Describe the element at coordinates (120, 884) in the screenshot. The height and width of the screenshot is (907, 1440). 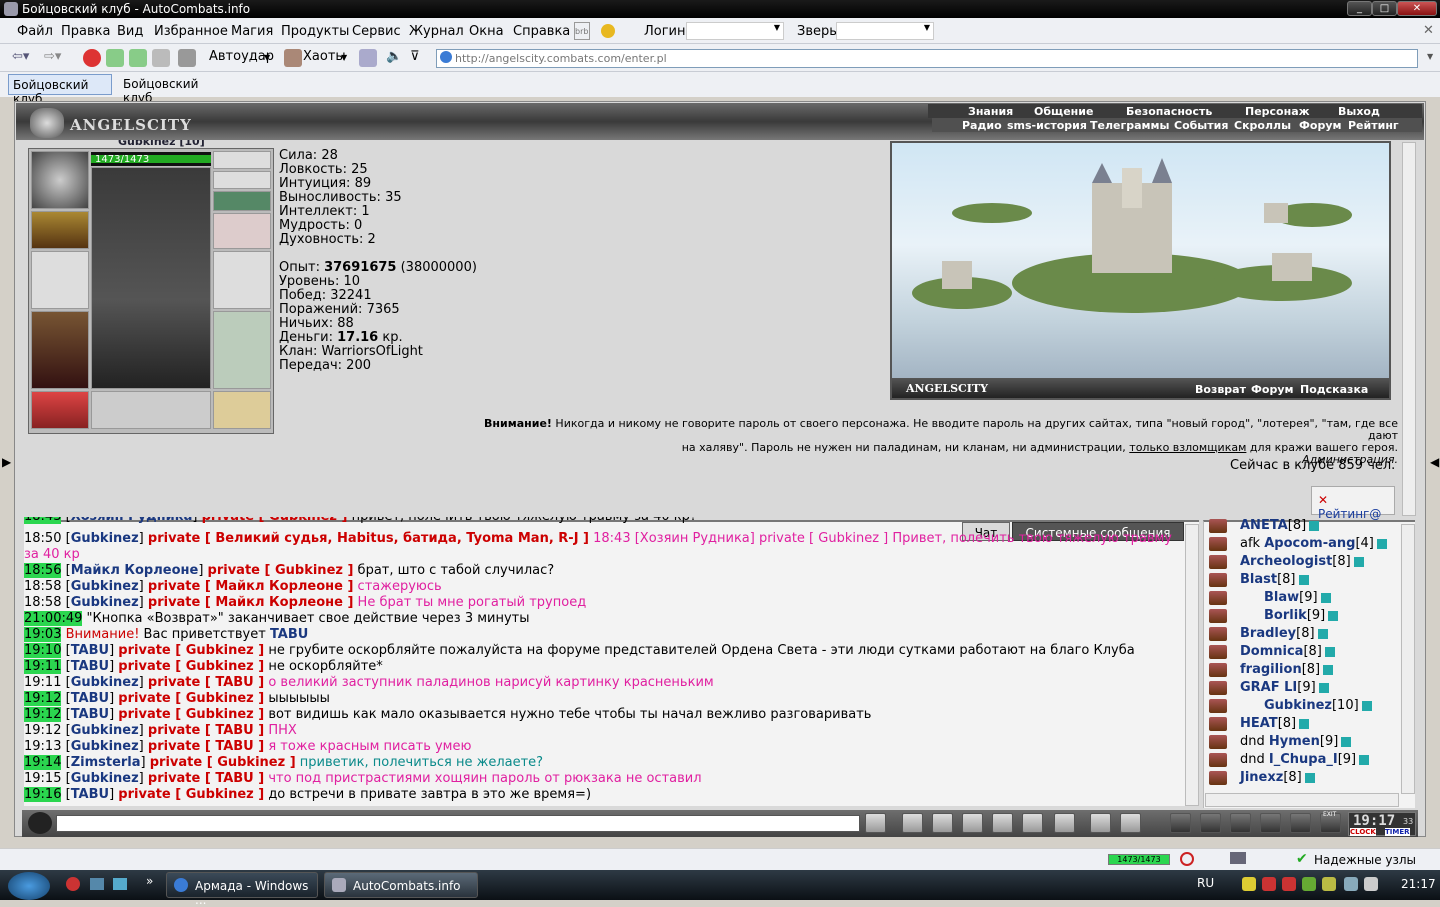
I see `desktop-icon` at that location.